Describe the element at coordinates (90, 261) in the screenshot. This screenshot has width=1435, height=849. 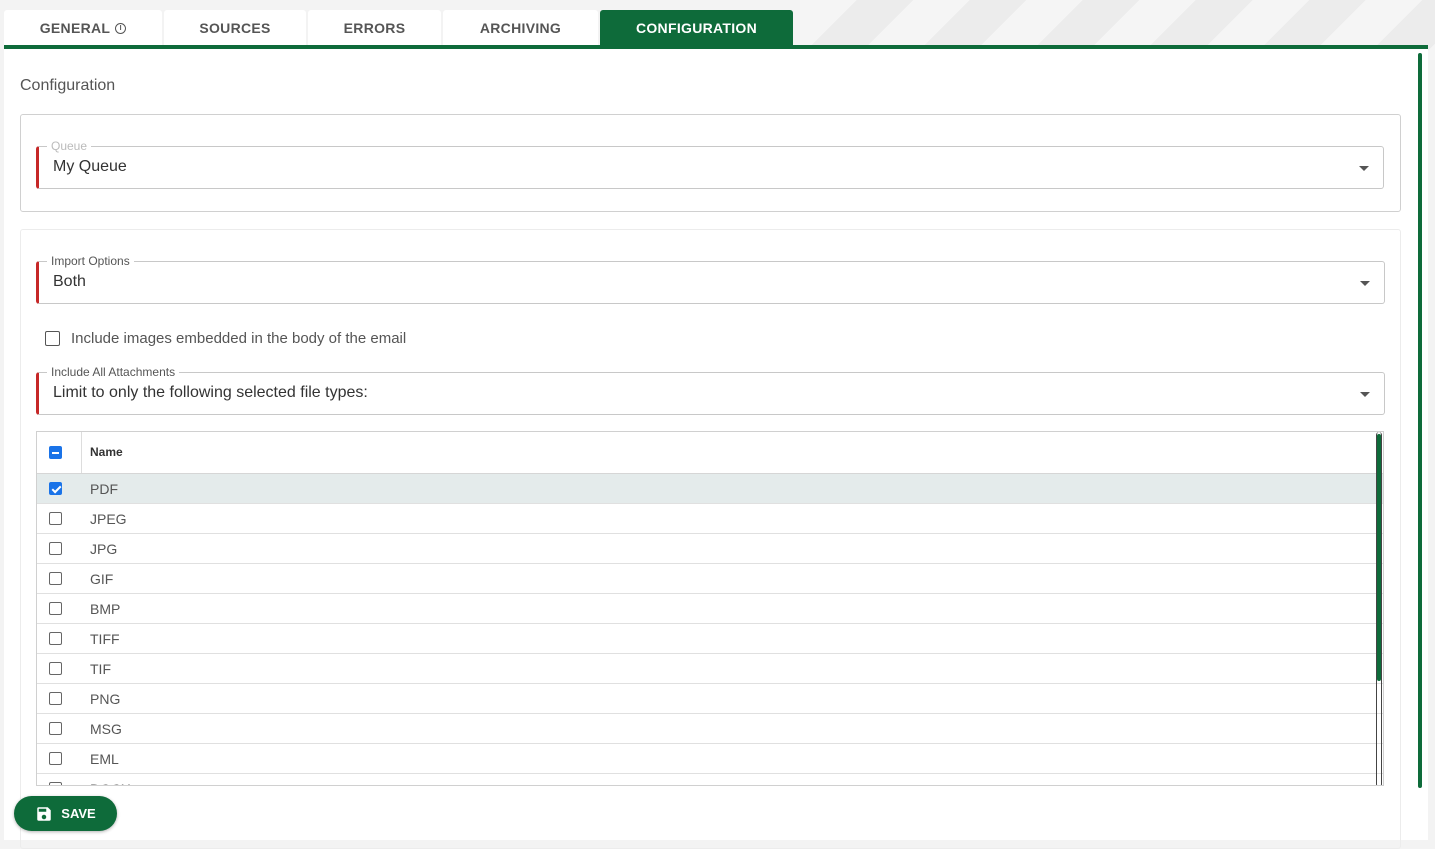
I see `import-options-label: Import Options` at that location.